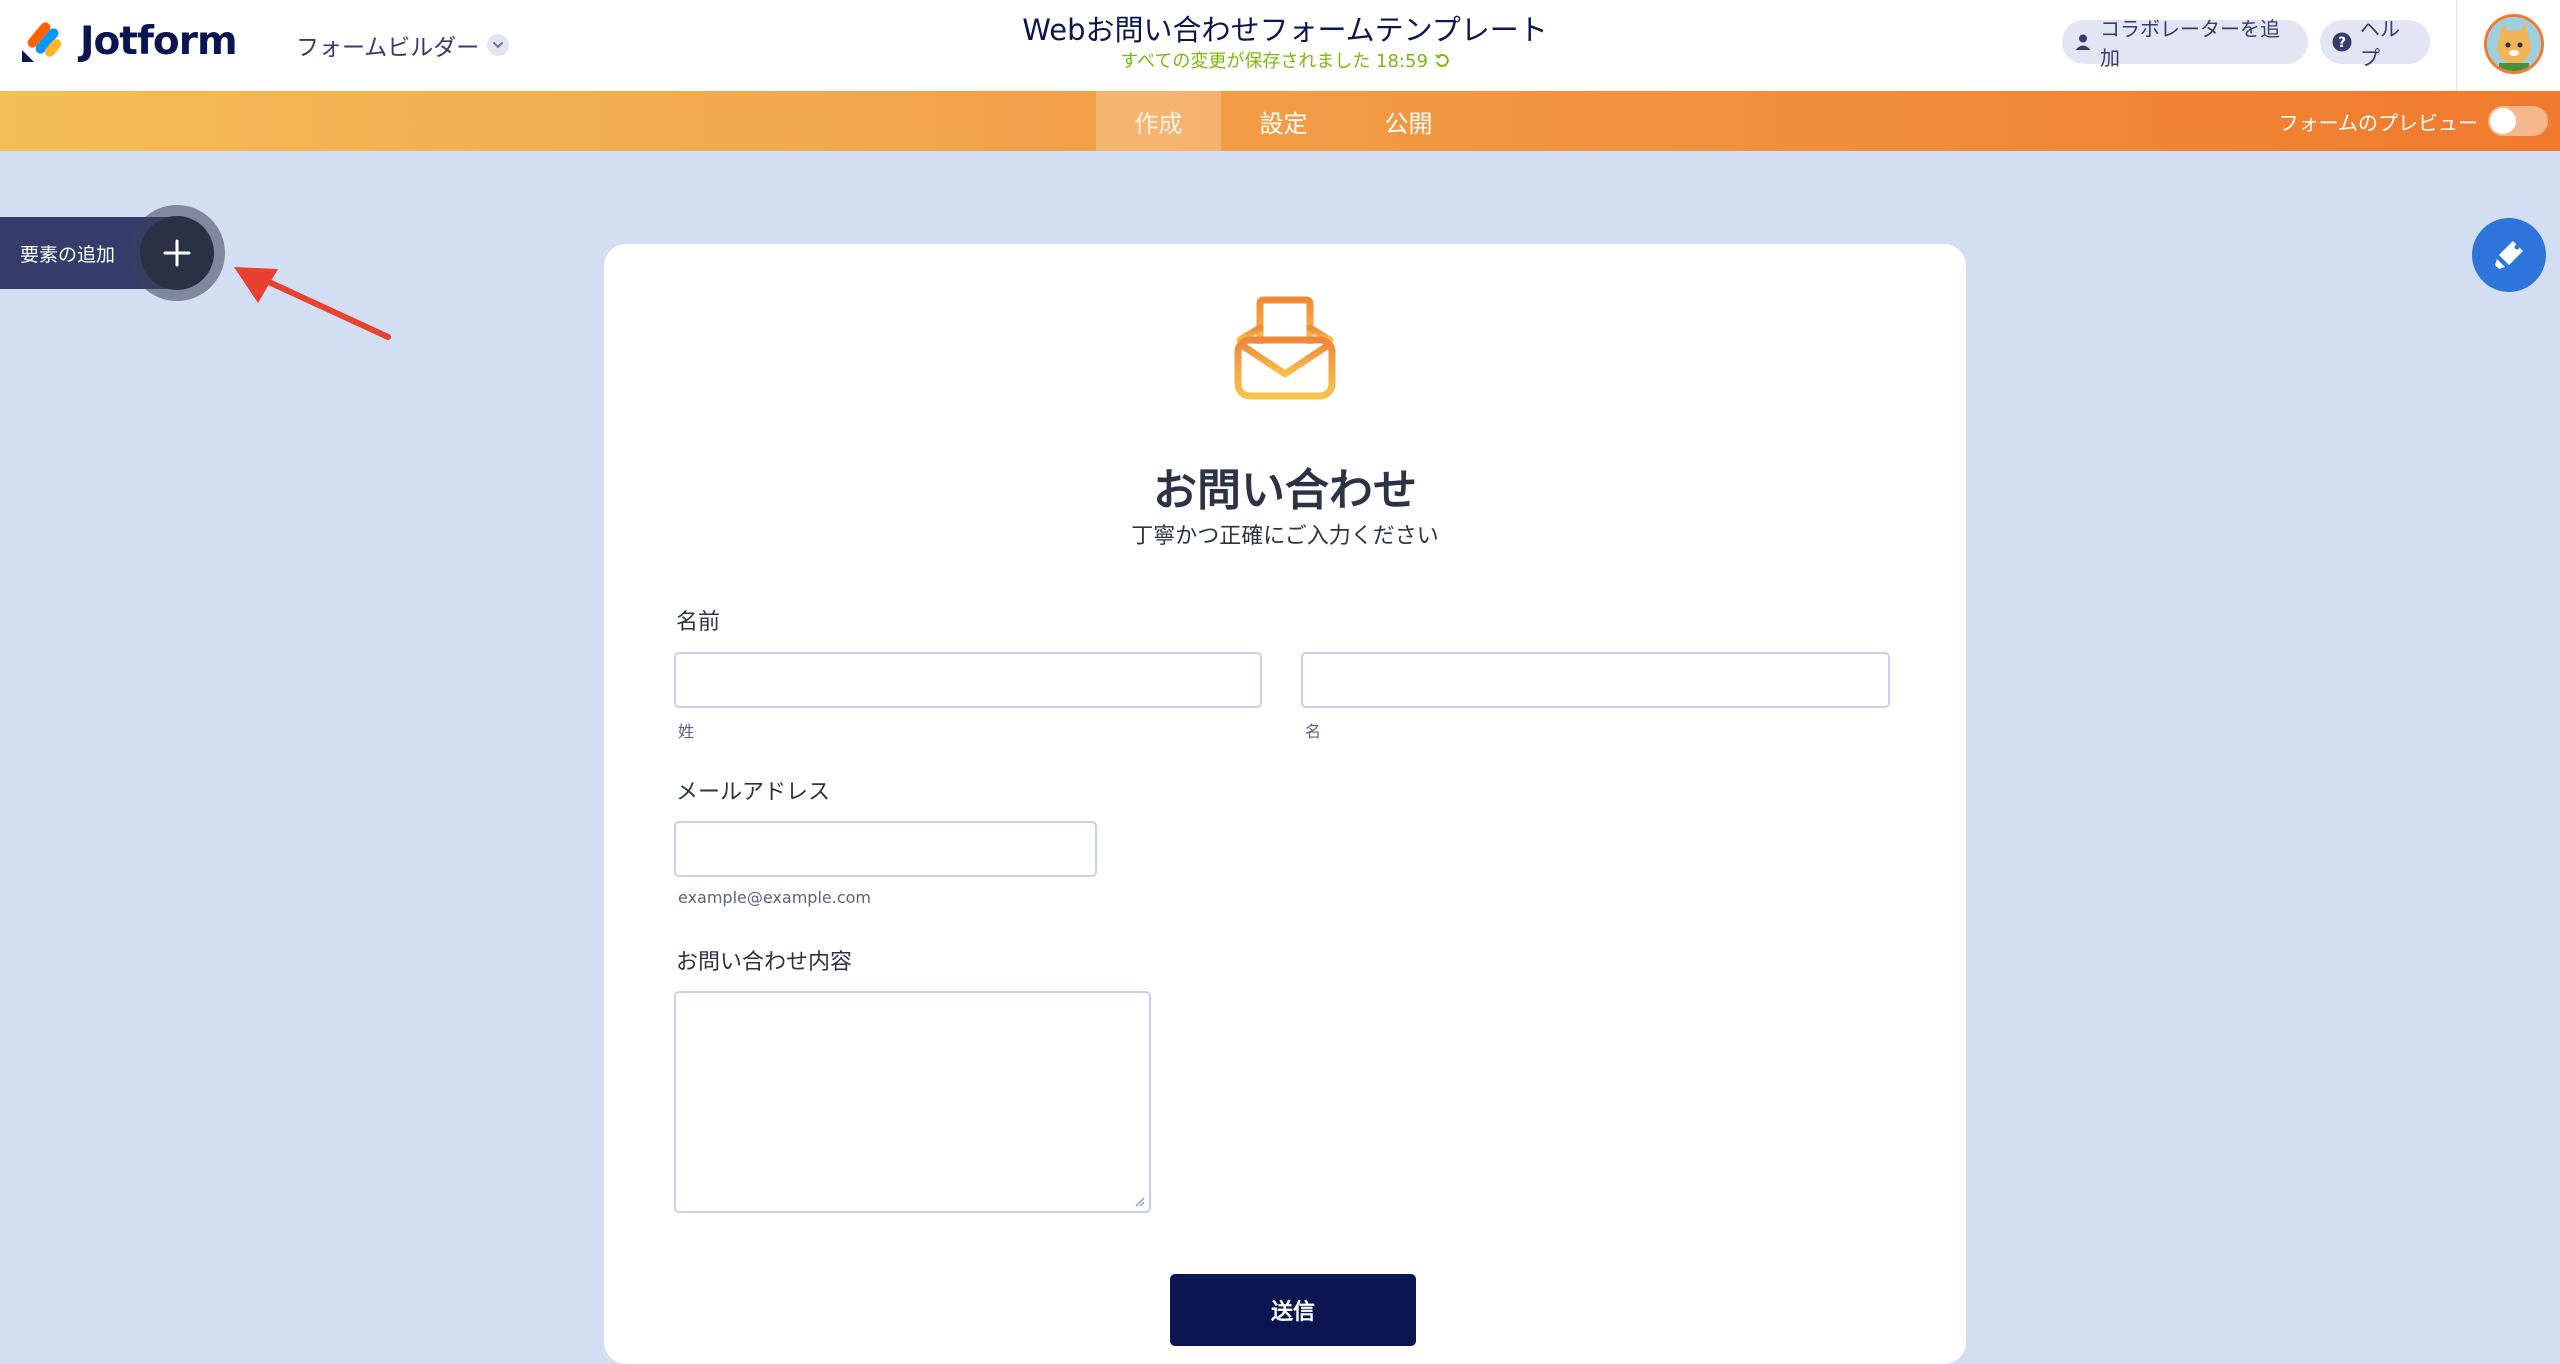 This screenshot has width=2560, height=1364. What do you see at coordinates (1595, 680) in the screenshot?
I see `first-name-field` at bounding box center [1595, 680].